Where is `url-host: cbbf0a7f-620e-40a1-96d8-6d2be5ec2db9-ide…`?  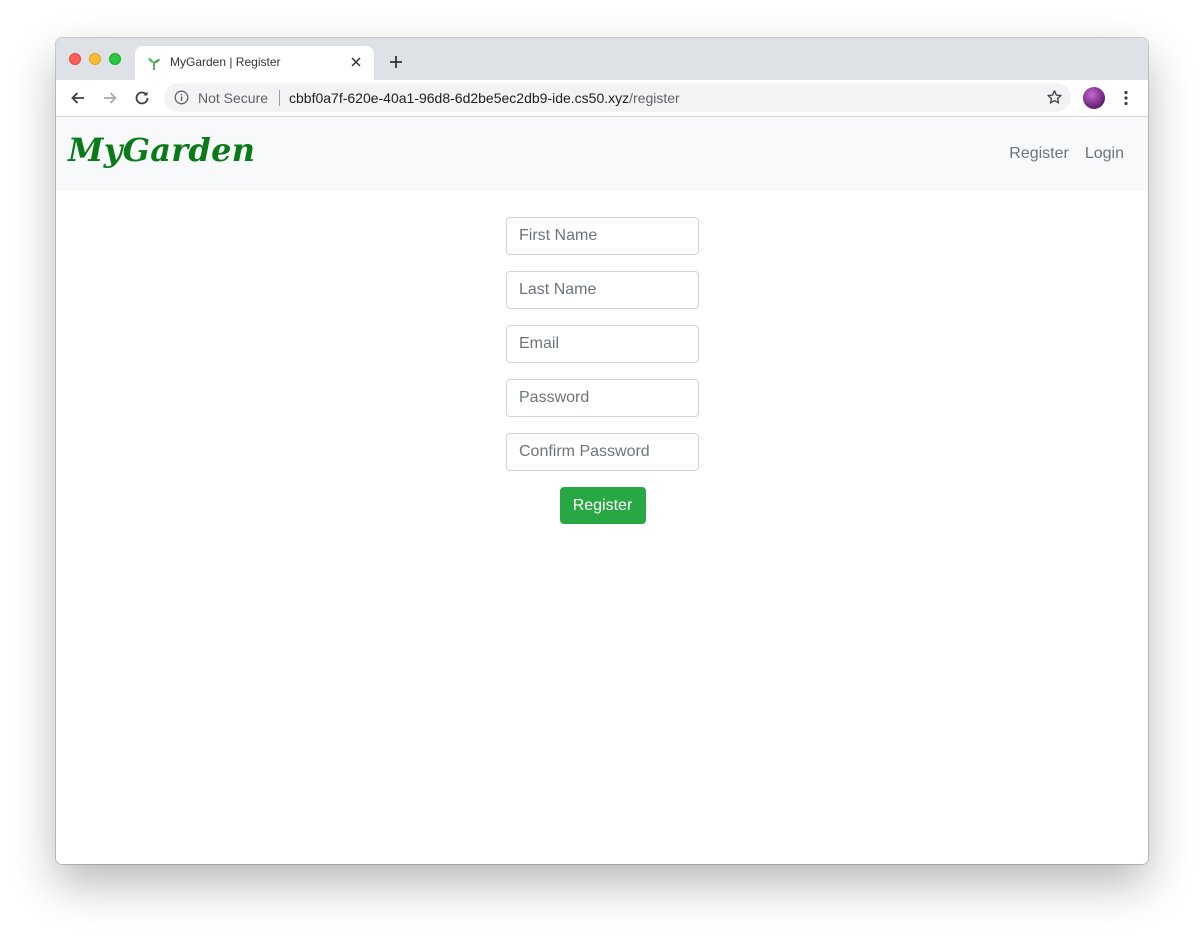
url-host: cbbf0a7f-620e-40a1-96d8-6d2be5ec2db9-ide… is located at coordinates (459, 98).